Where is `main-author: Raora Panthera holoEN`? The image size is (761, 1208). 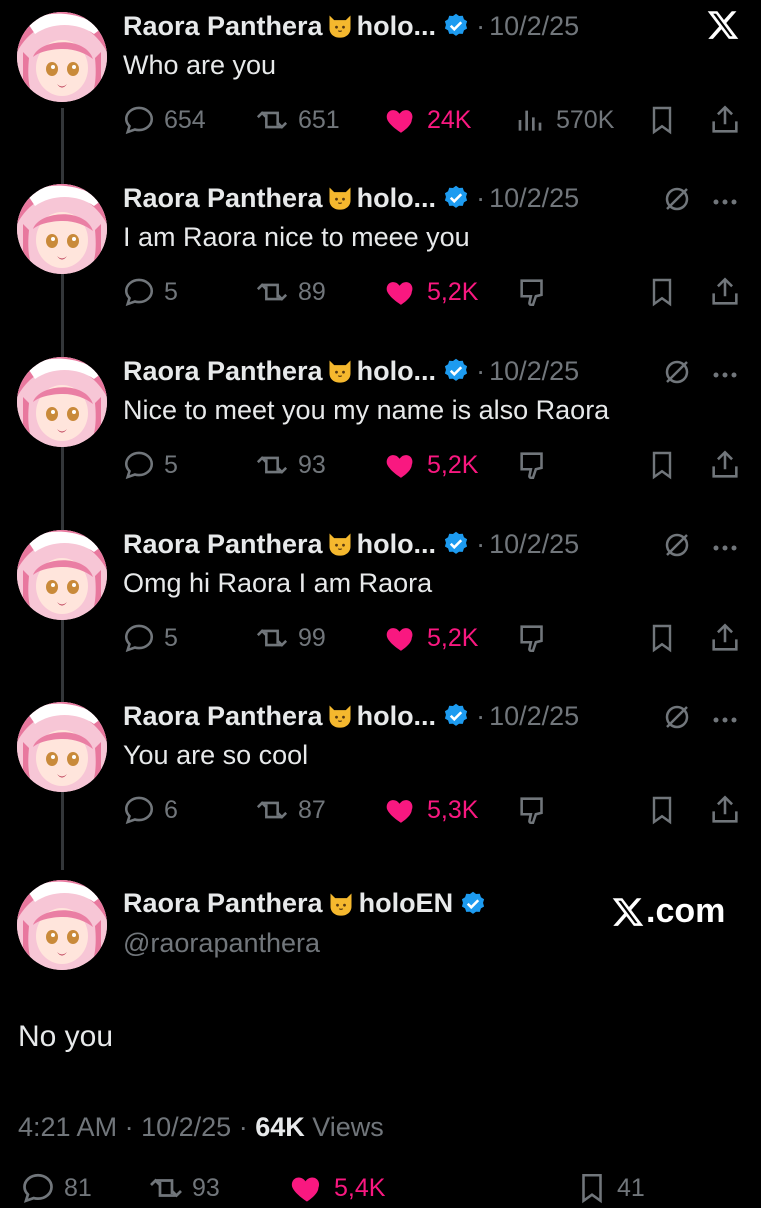 main-author: Raora Panthera holoEN is located at coordinates (305, 903).